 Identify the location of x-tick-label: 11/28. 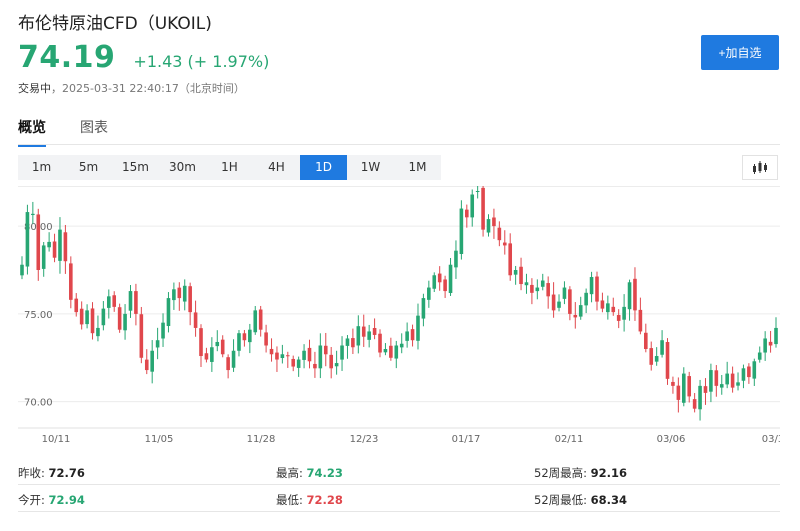
(261, 439).